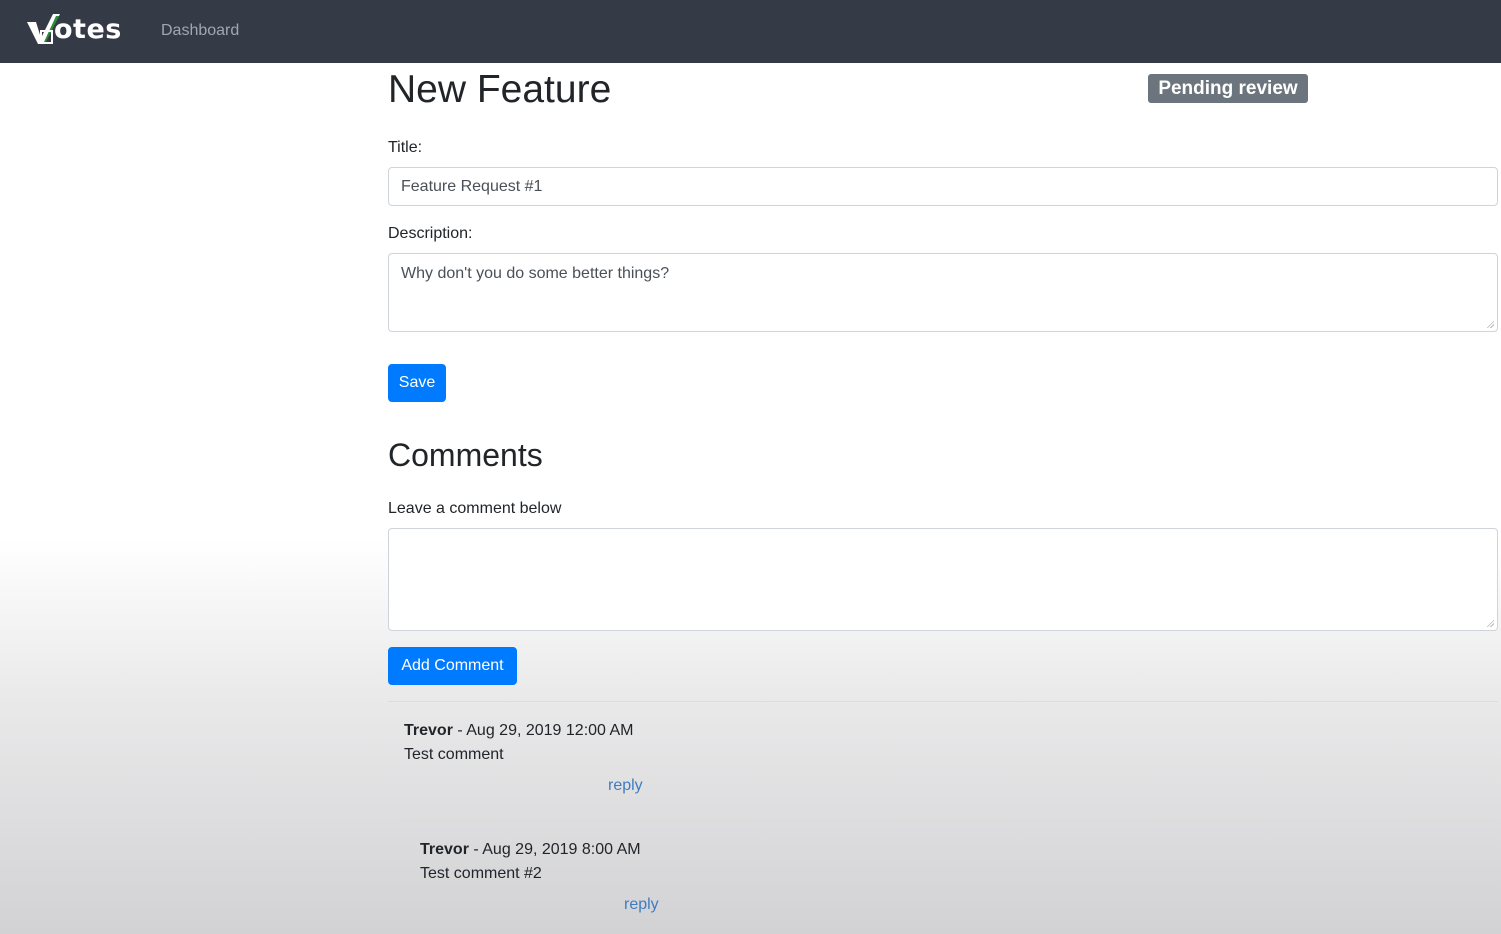  What do you see at coordinates (452, 666) in the screenshot?
I see `add-comment-button: Add Comment` at bounding box center [452, 666].